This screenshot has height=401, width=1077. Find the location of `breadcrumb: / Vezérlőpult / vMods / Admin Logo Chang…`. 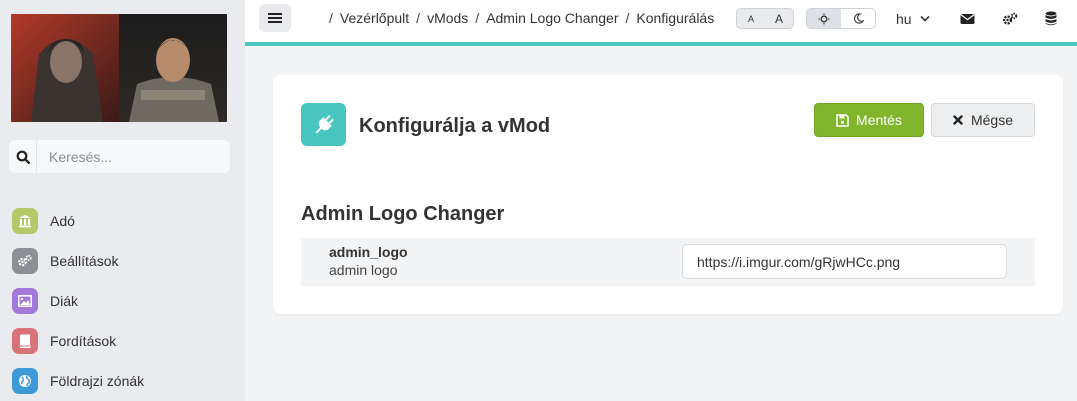

breadcrumb: / Vezérlőpult / vMods / Admin Logo Chang… is located at coordinates (518, 18).